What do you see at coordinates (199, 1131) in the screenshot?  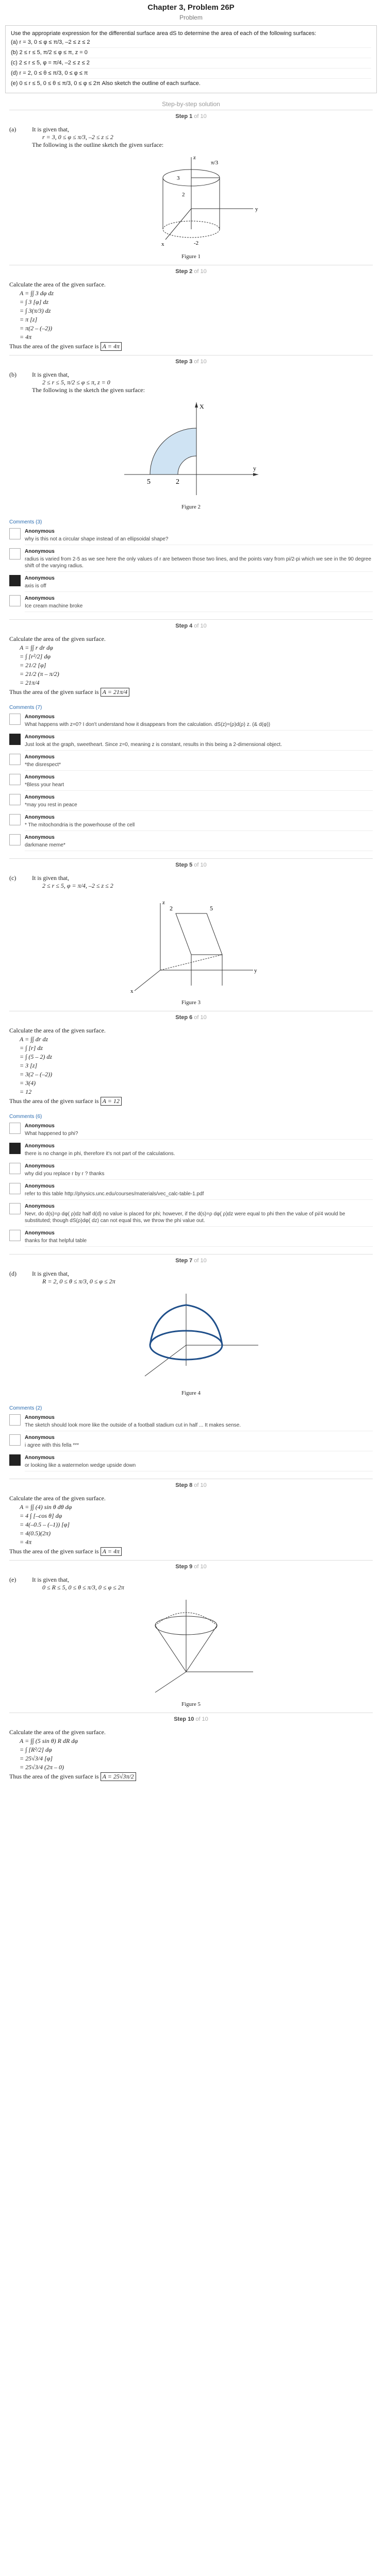 I see `comment-body: Anonymous What happened to phi?` at bounding box center [199, 1131].